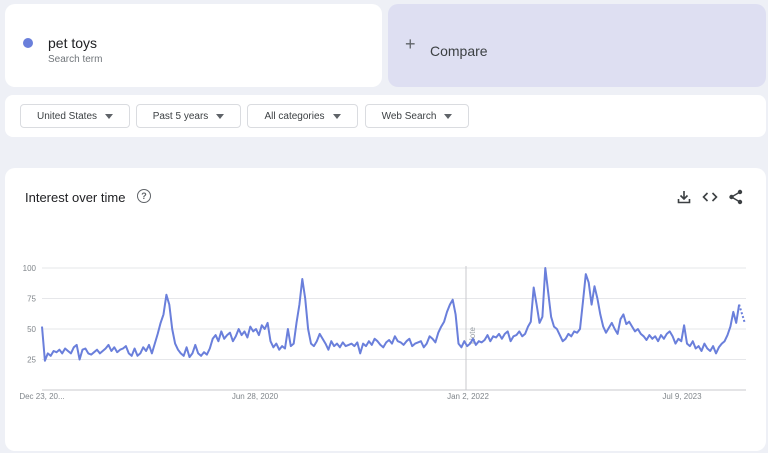 The height and width of the screenshot is (453, 768). I want to click on search-type-dropdown-label: Web Search, so click(409, 116).